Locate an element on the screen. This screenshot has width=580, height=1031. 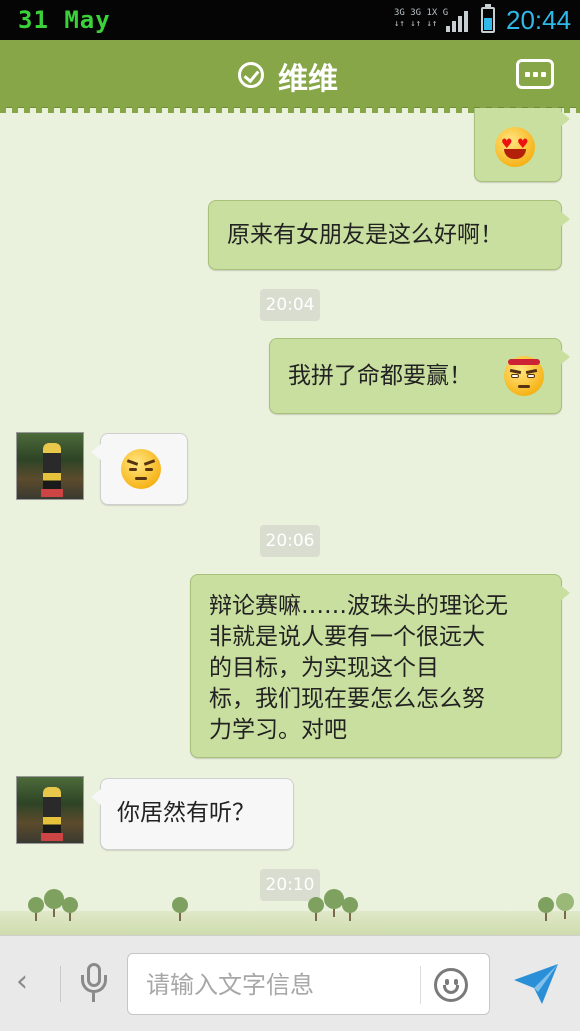
status-time: 20:44 is located at coordinates (539, 20).